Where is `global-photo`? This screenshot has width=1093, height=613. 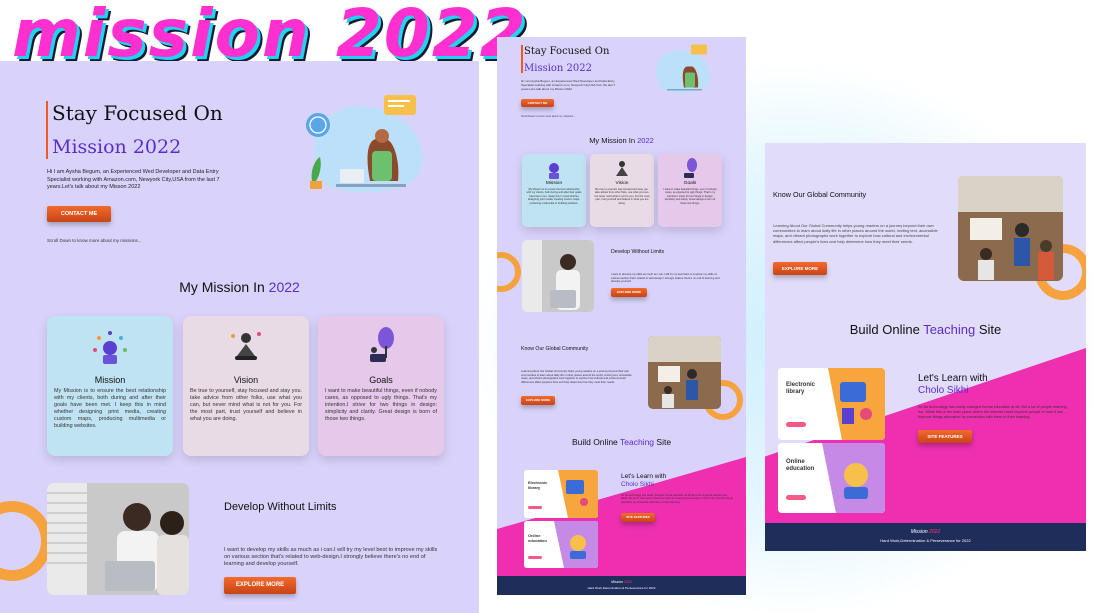 global-photo is located at coordinates (1010, 228).